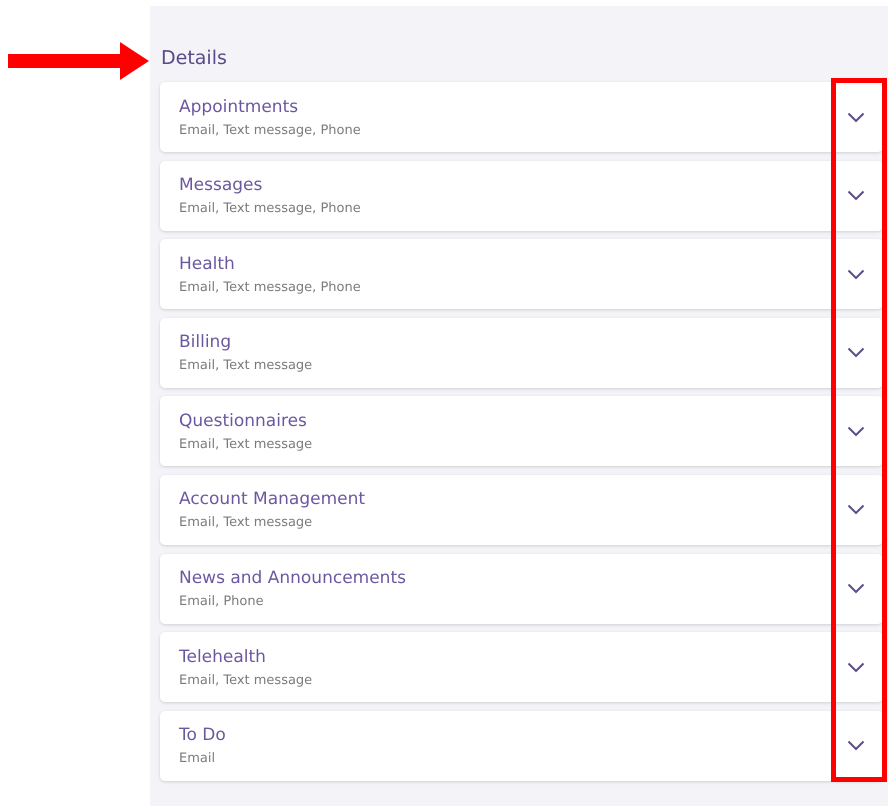 Image resolution: width=888 pixels, height=806 pixels. Describe the element at coordinates (521, 195) in the screenshot. I see `accordion-item: Messages Email, Text message, Phone` at that location.